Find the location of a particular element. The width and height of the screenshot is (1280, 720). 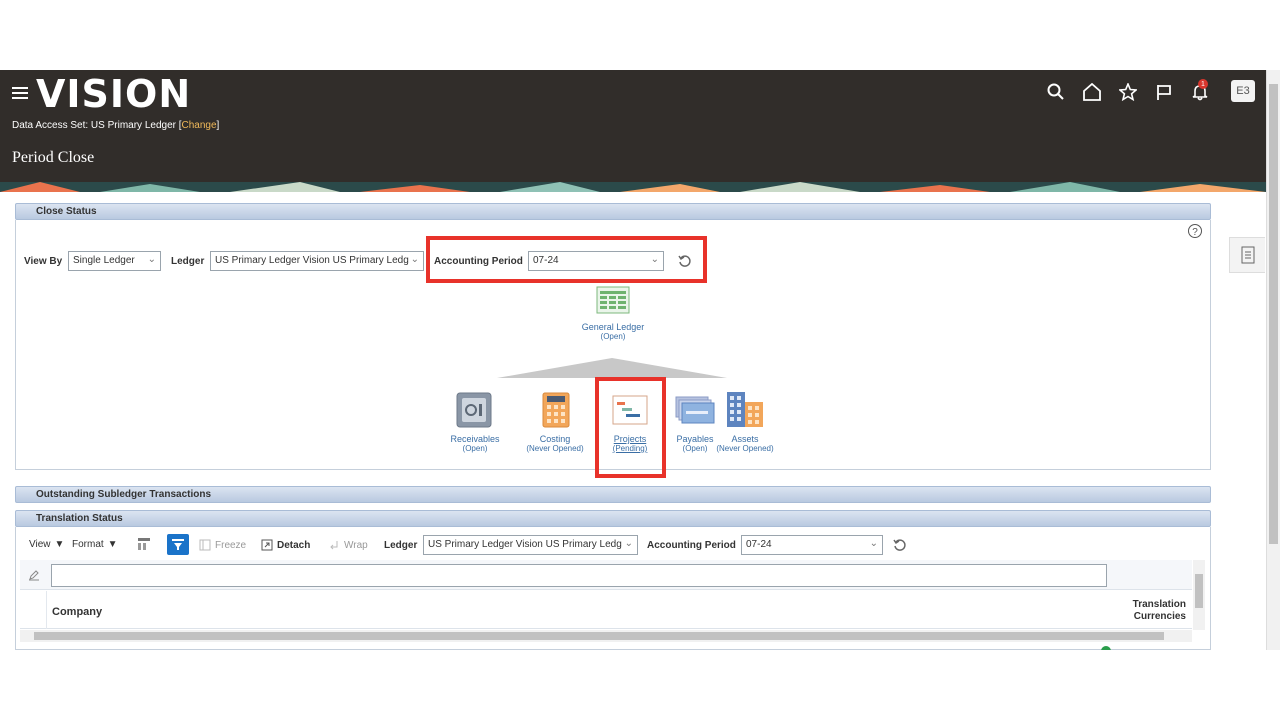

notification-badge: 1 is located at coordinates (1203, 84).